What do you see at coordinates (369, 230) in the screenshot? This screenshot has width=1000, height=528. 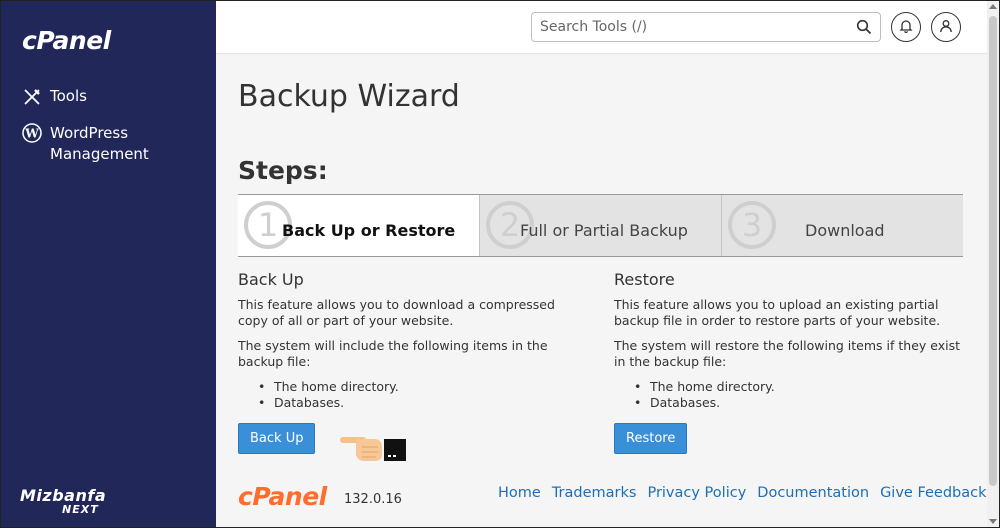 I see `step-label: Back Up or Restore` at bounding box center [369, 230].